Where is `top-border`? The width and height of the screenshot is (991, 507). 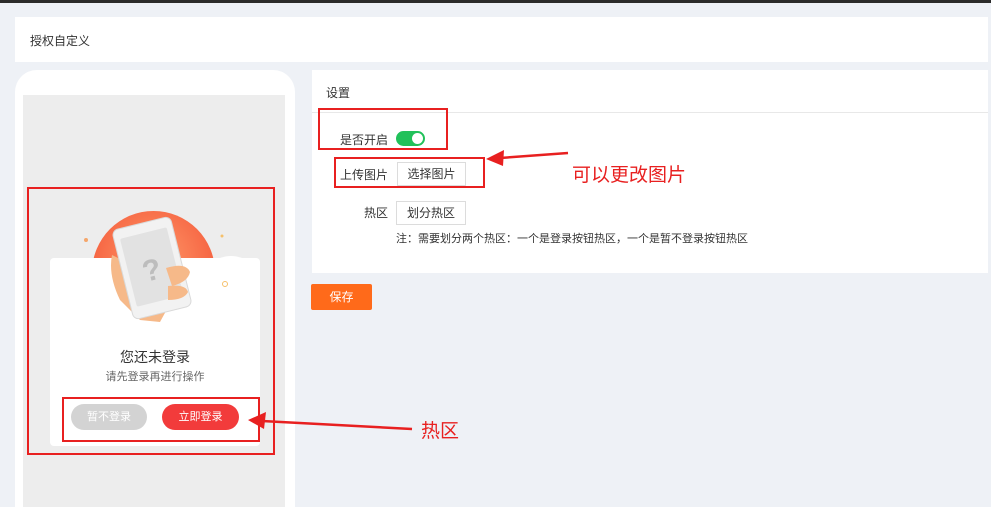 top-border is located at coordinates (495, 1).